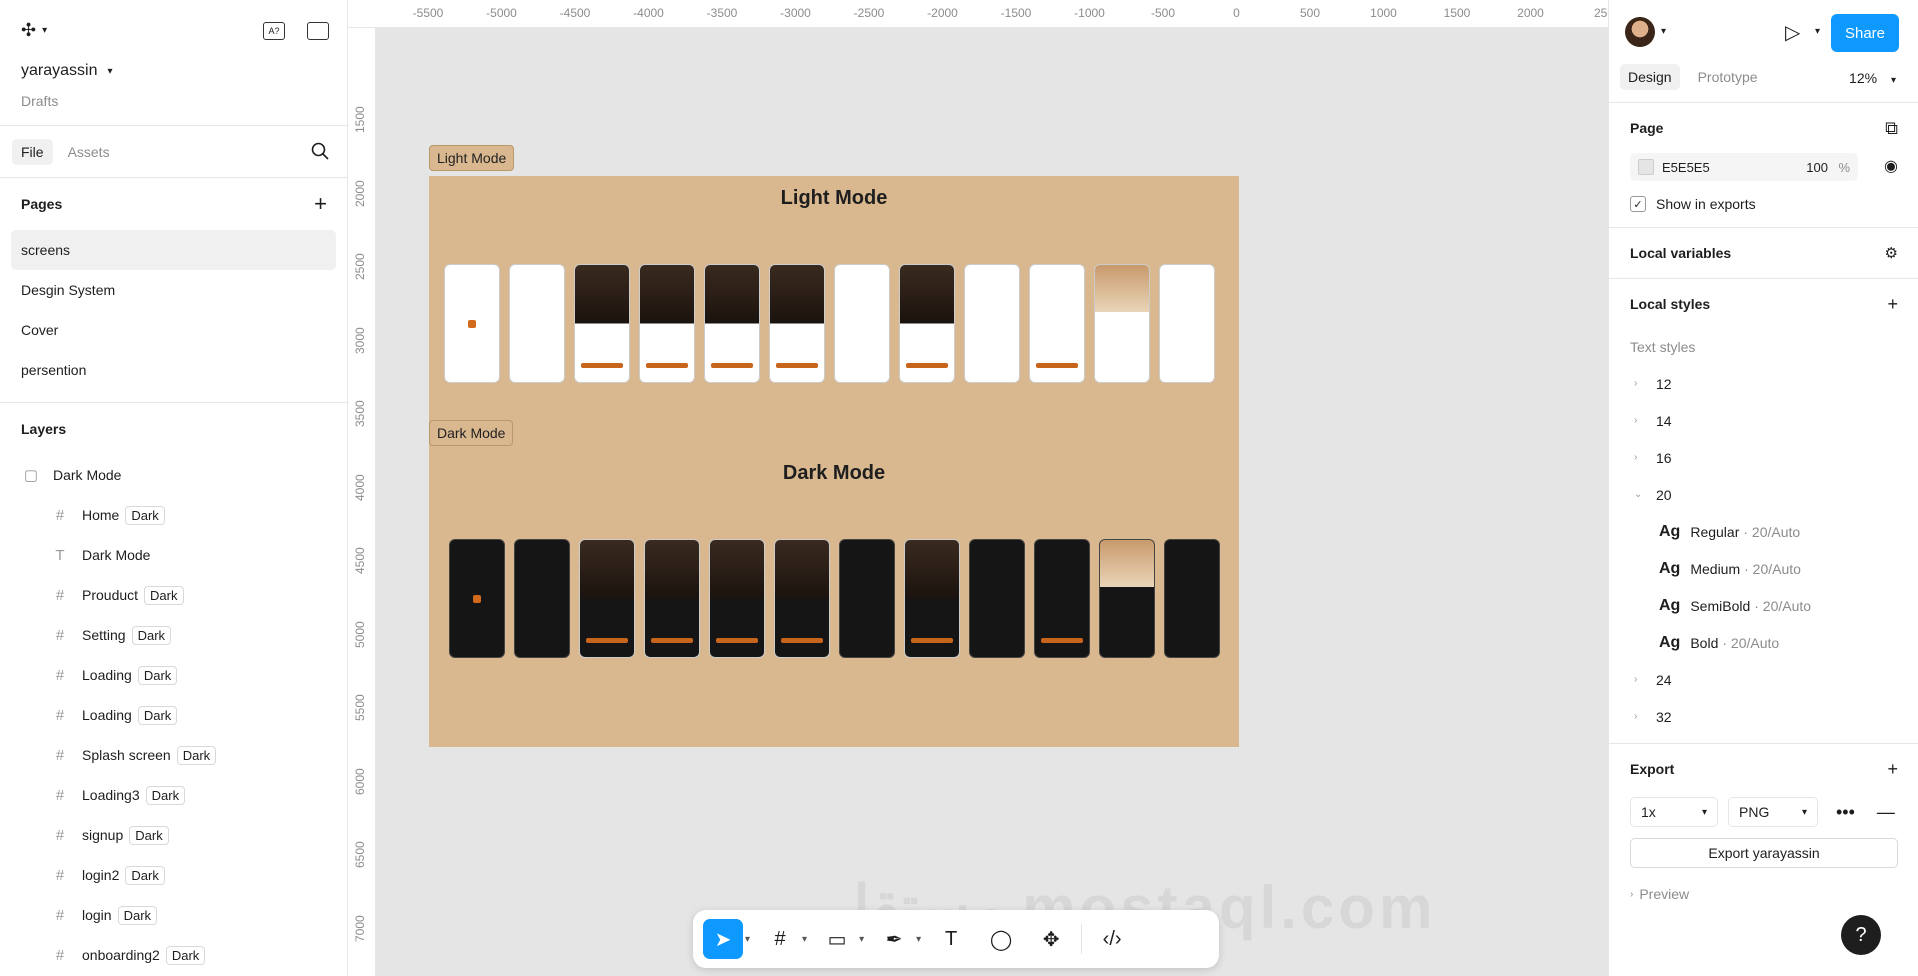 Image resolution: width=1918 pixels, height=976 pixels. What do you see at coordinates (1763, 457) in the screenshot?
I see `text-style-group: › 16` at bounding box center [1763, 457].